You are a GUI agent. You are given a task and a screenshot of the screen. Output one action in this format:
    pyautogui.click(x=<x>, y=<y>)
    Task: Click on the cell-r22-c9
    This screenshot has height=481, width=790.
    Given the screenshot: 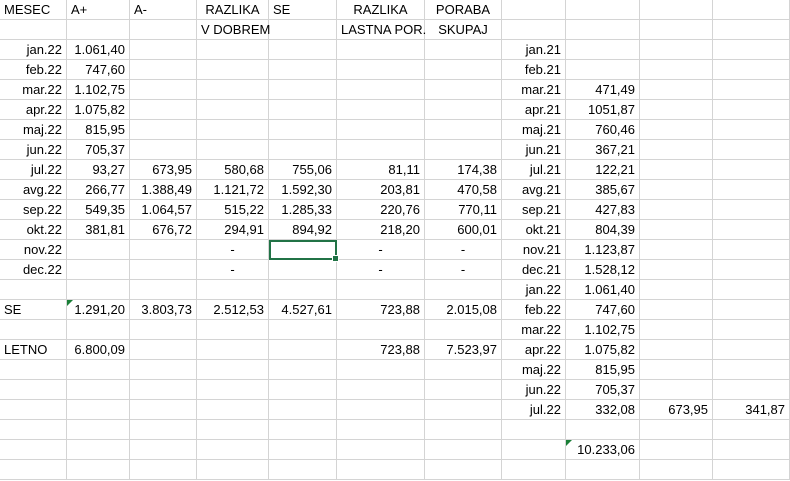 What is the action you would take?
    pyautogui.click(x=603, y=430)
    